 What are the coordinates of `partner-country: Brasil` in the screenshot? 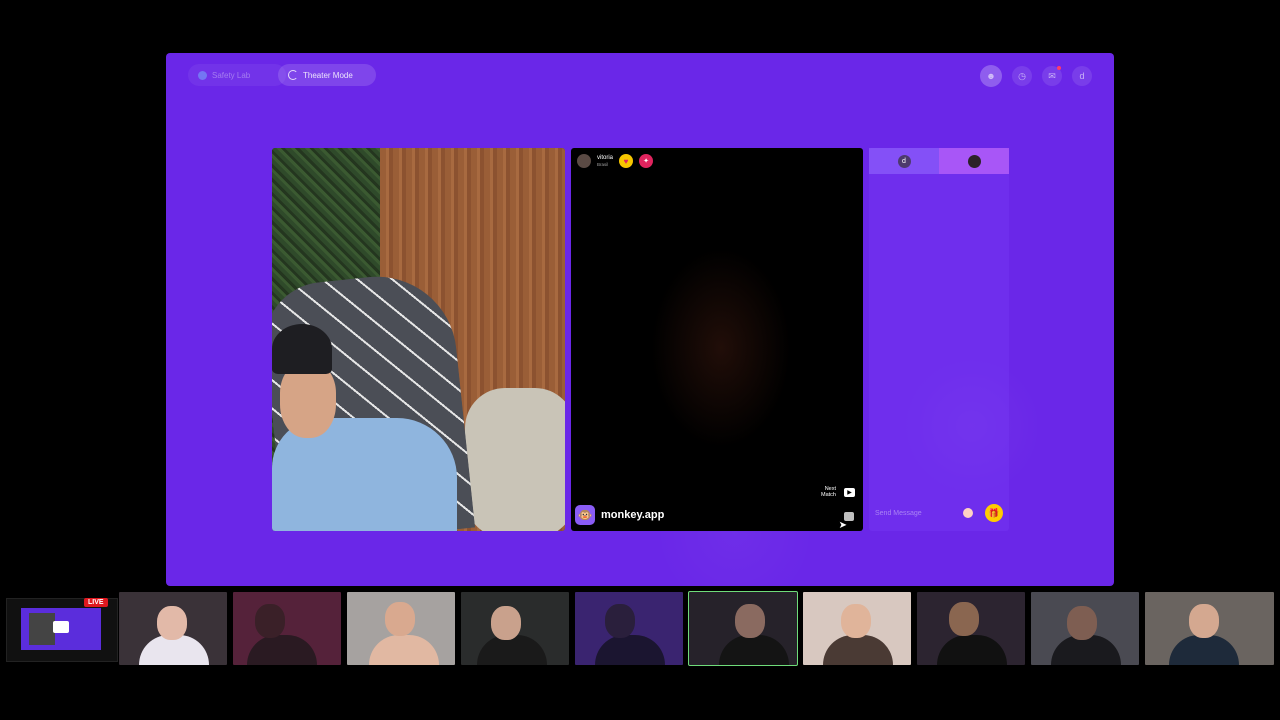 It's located at (603, 164).